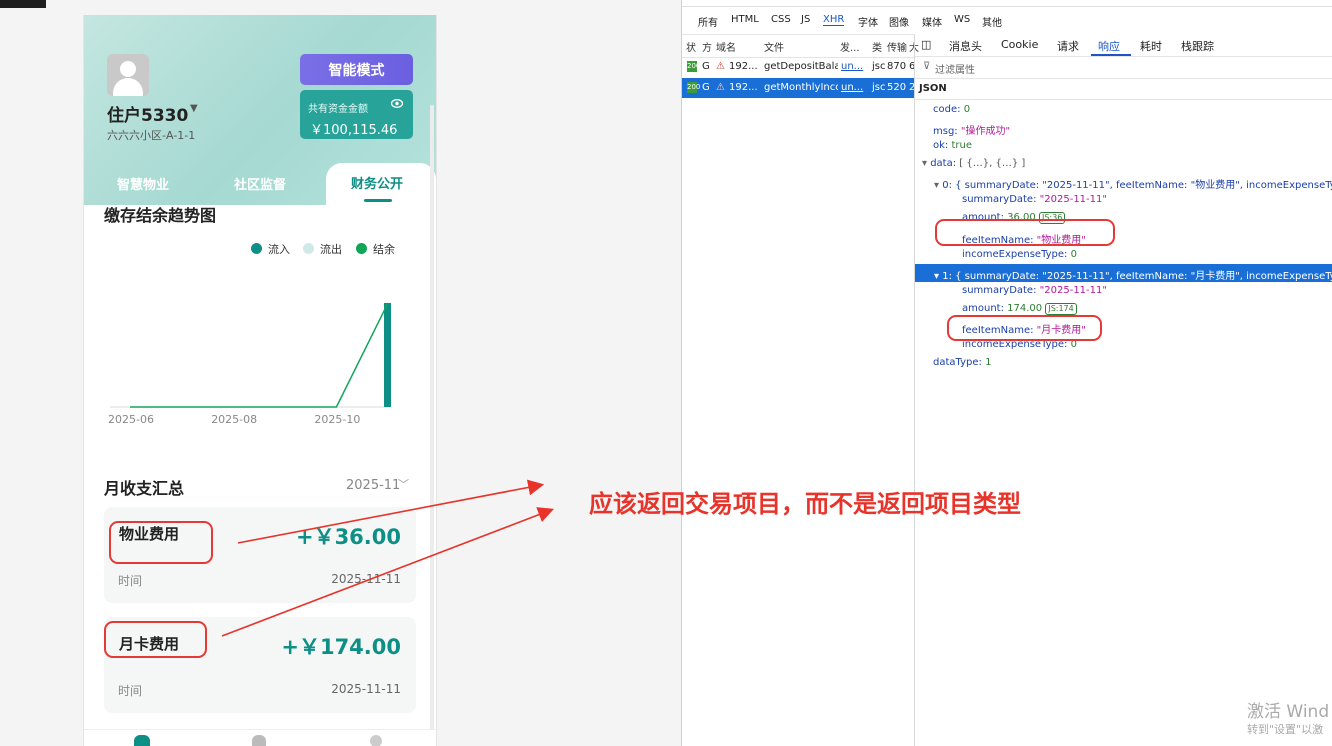  I want to click on annotation-arrows, so click(387, 558).